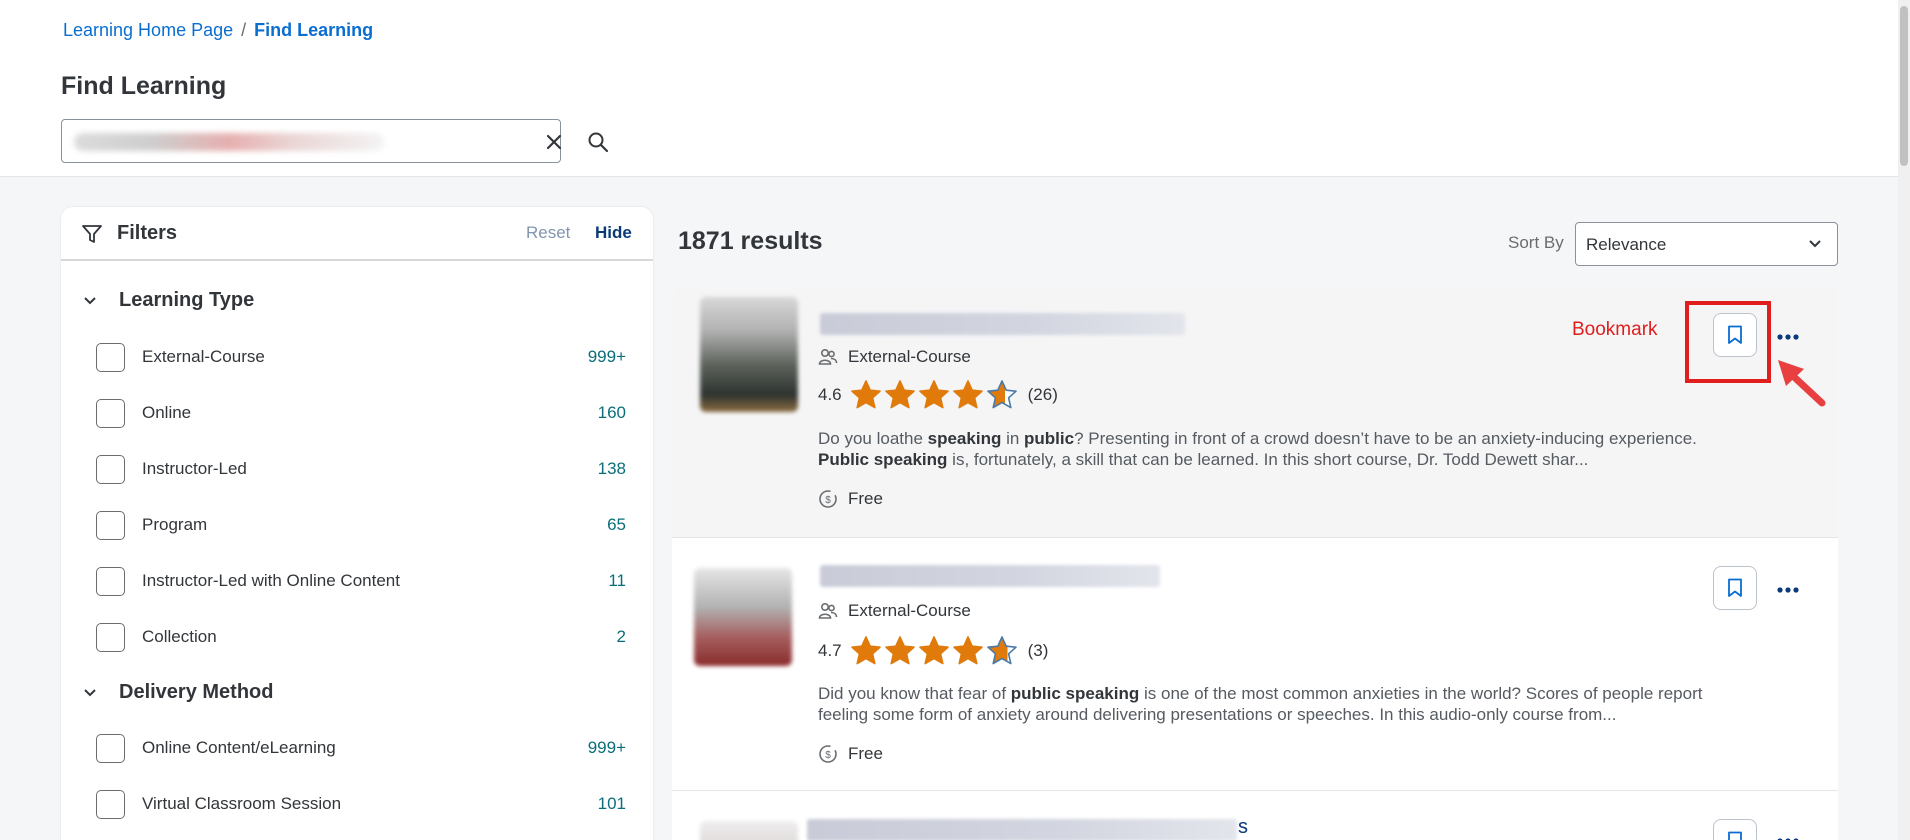 This screenshot has height=840, width=1910. I want to click on filter-option-external-course: External-Course 999+, so click(361, 357).